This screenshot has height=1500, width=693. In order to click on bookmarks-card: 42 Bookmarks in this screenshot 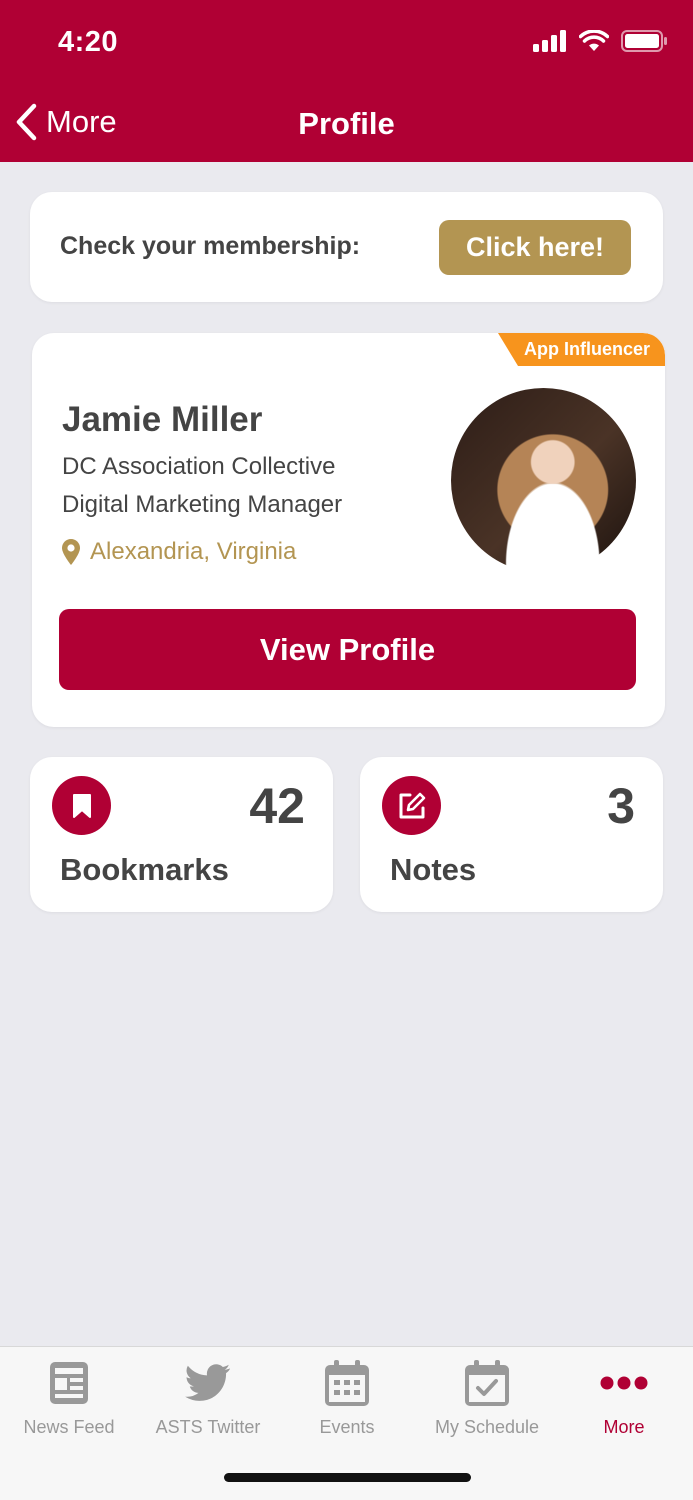, I will do `click(181, 834)`.